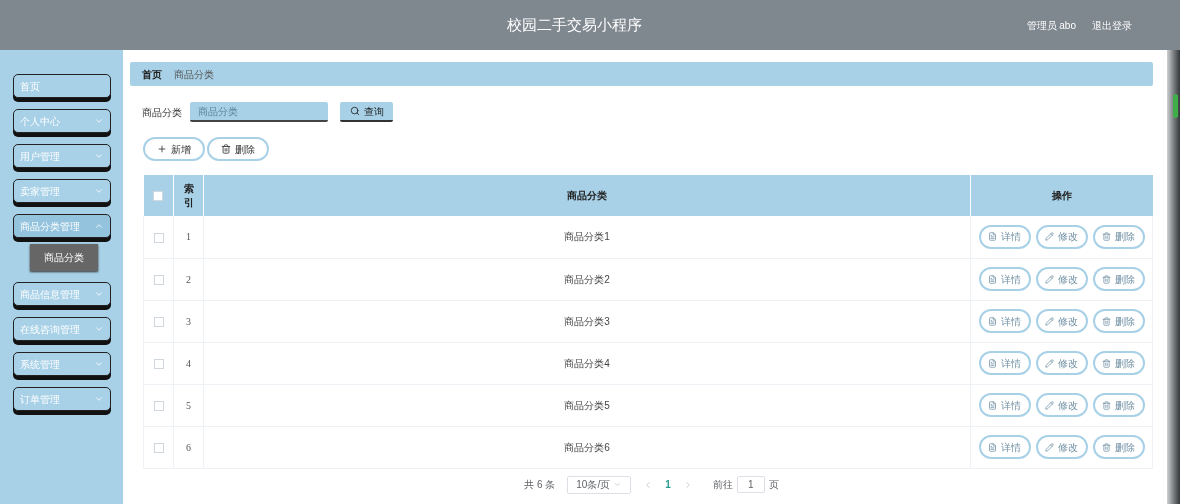 Image resolution: width=1180 pixels, height=504 pixels. Describe the element at coordinates (587, 321) in the screenshot. I see `table-cell: 商品分类3` at that location.